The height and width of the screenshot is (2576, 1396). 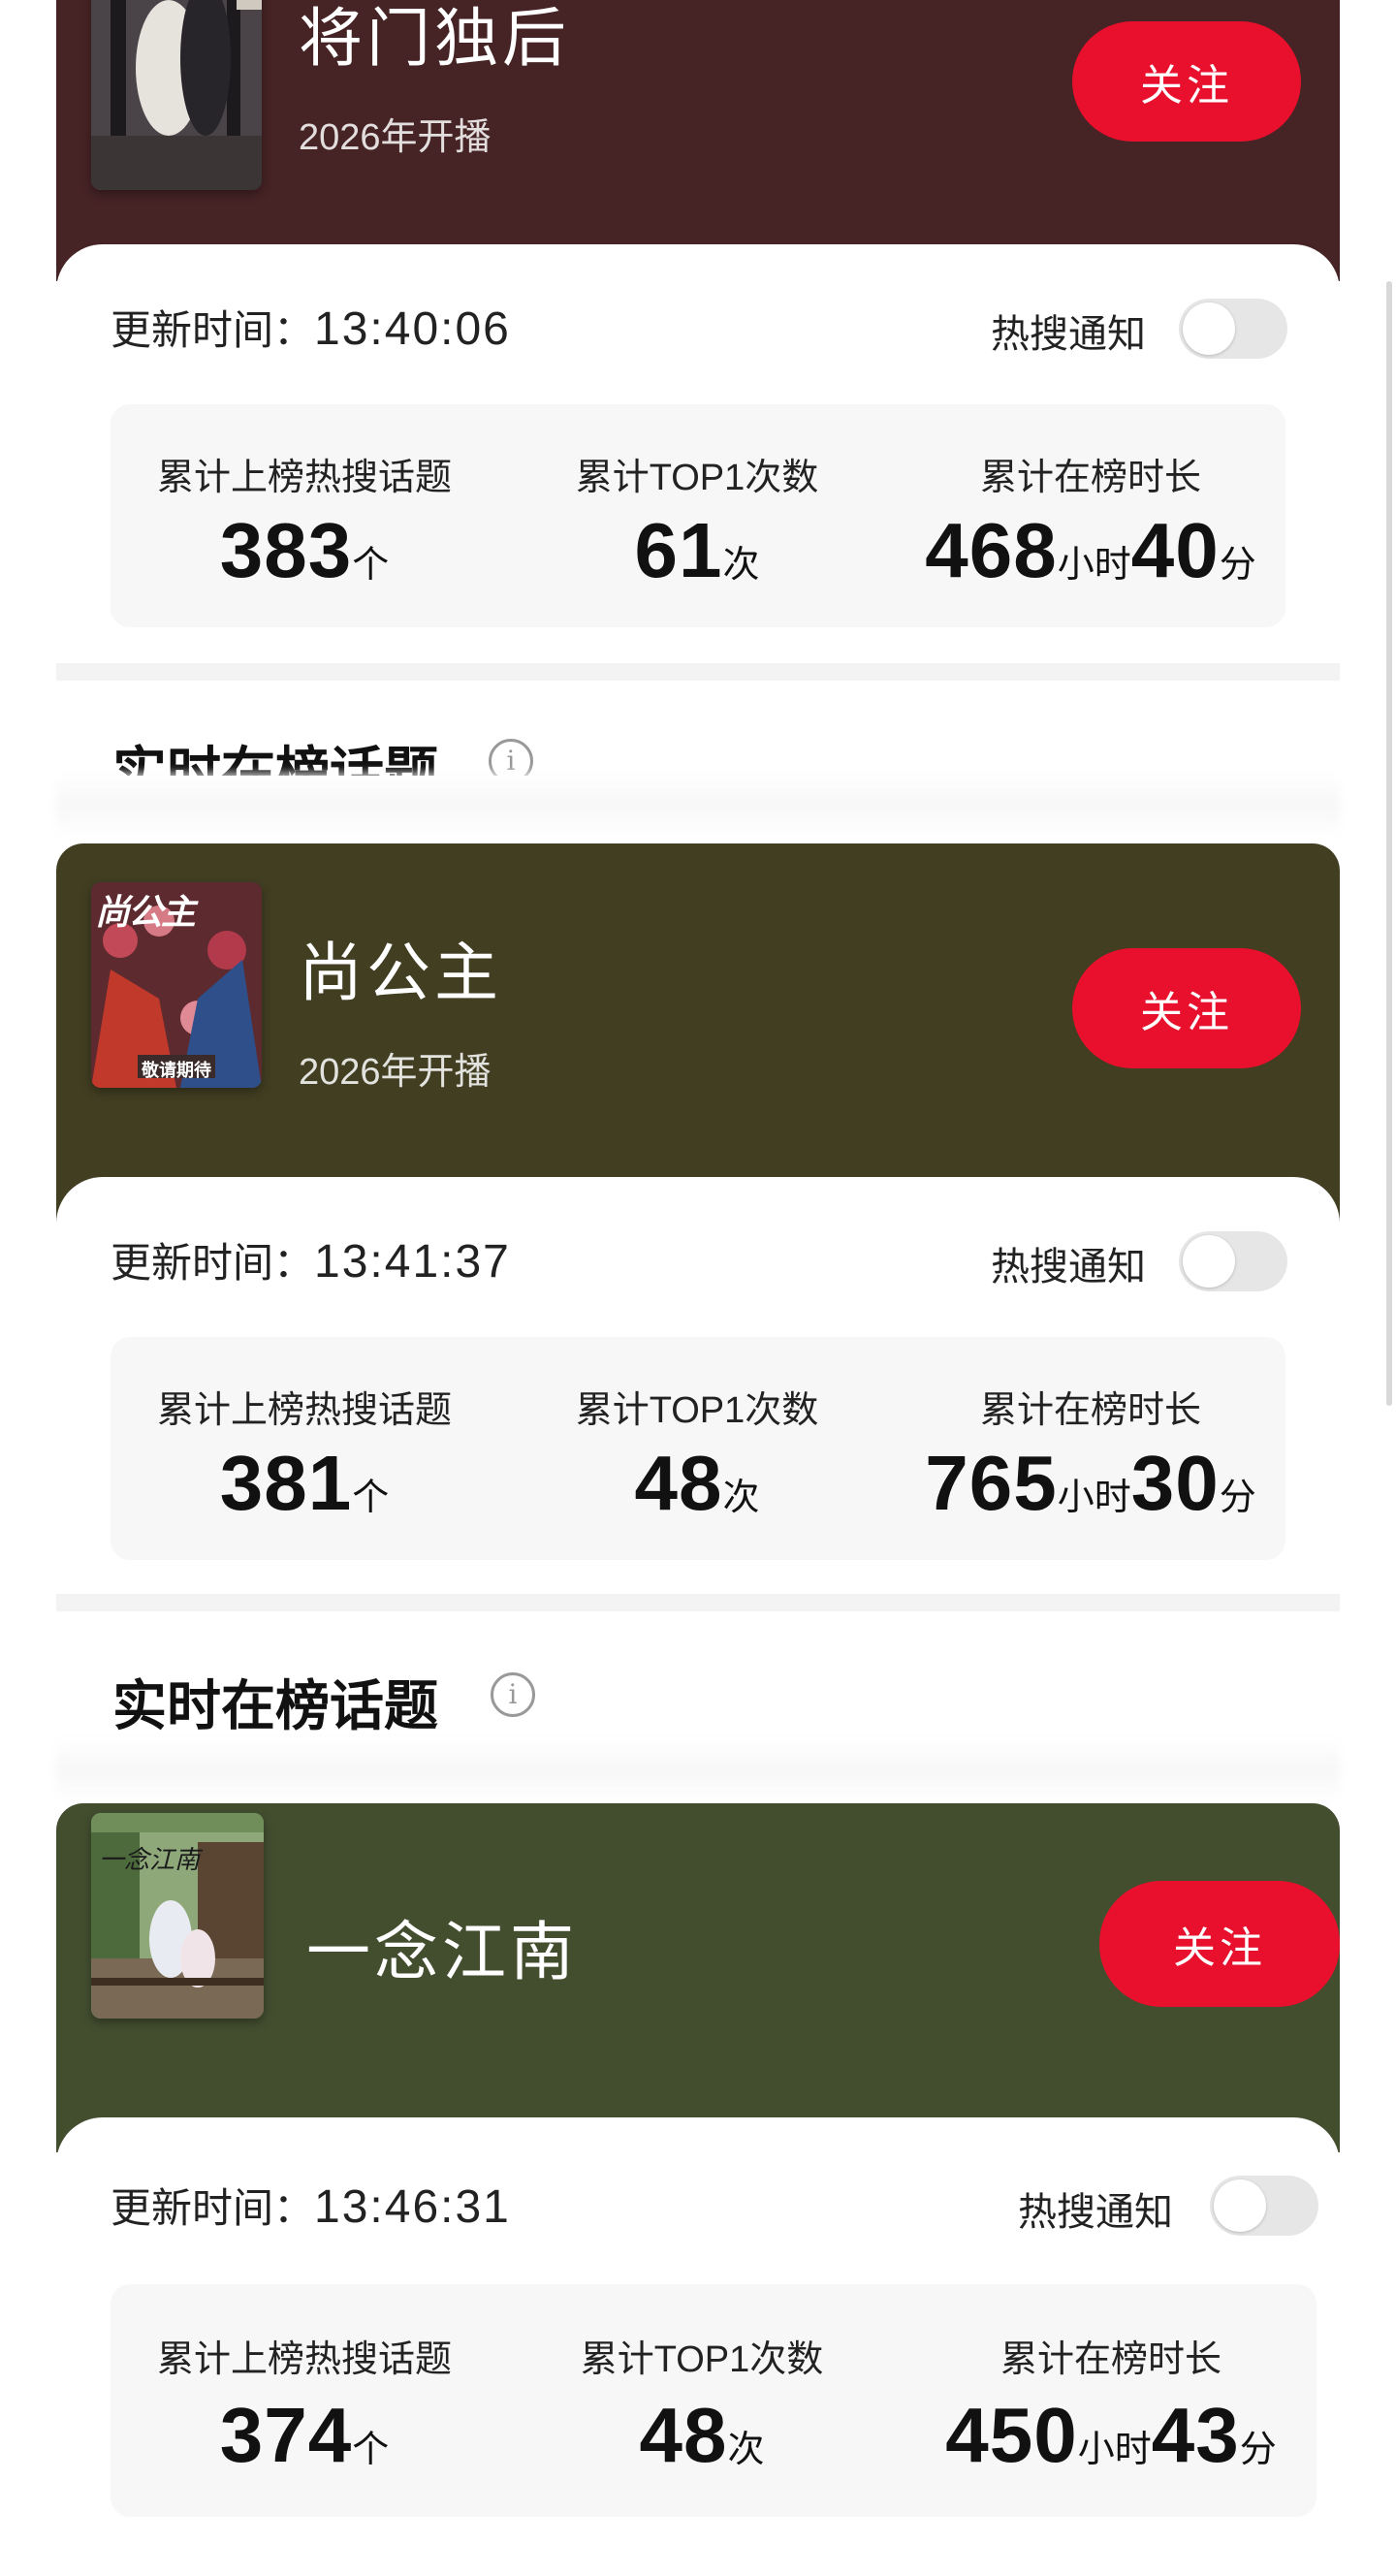 I want to click on stat-topics-value: 383个, so click(x=304, y=550).